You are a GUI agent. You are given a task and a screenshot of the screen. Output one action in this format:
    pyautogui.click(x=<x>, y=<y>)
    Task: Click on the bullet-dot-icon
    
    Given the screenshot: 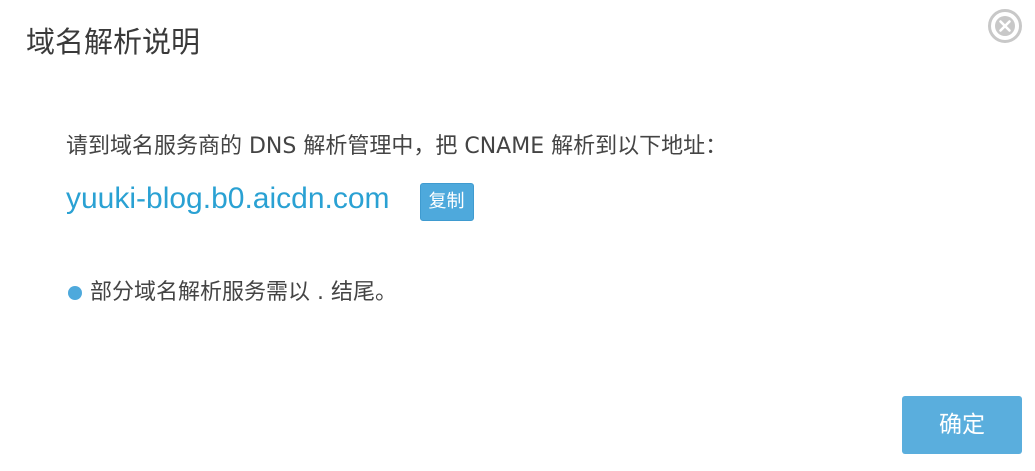 What is the action you would take?
    pyautogui.click(x=75, y=293)
    